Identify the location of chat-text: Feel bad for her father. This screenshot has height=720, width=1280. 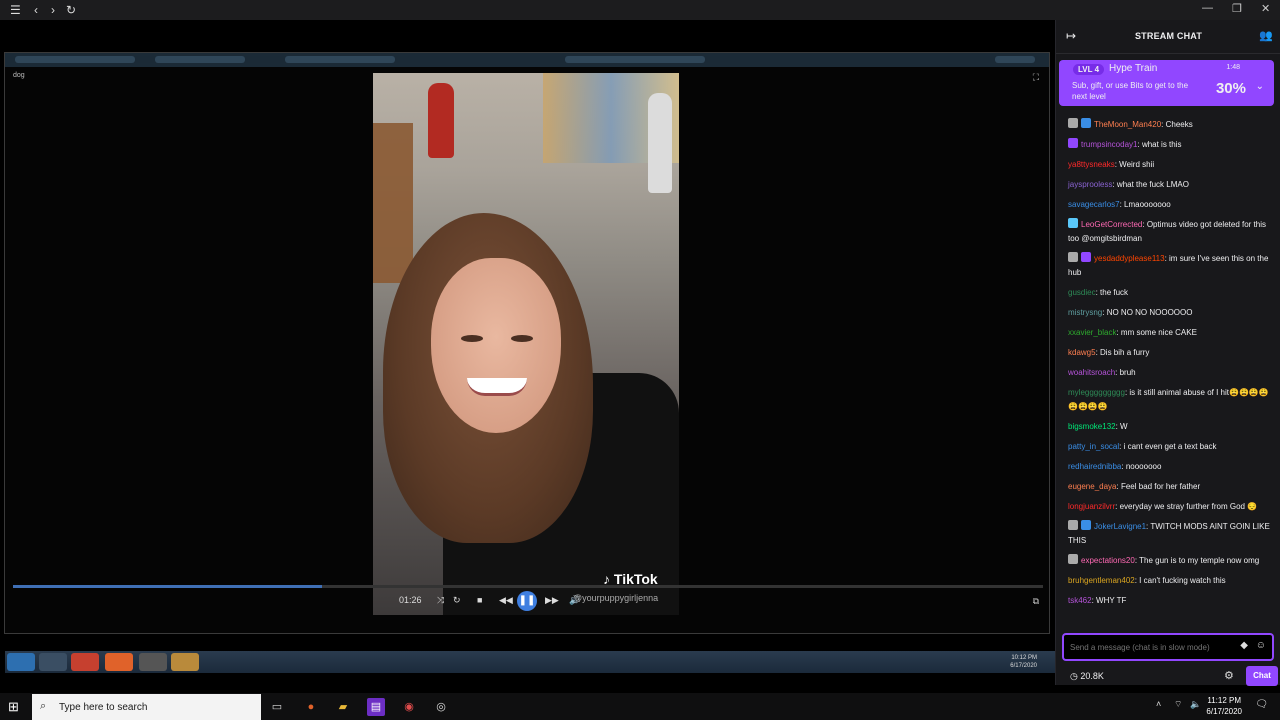
(1160, 486).